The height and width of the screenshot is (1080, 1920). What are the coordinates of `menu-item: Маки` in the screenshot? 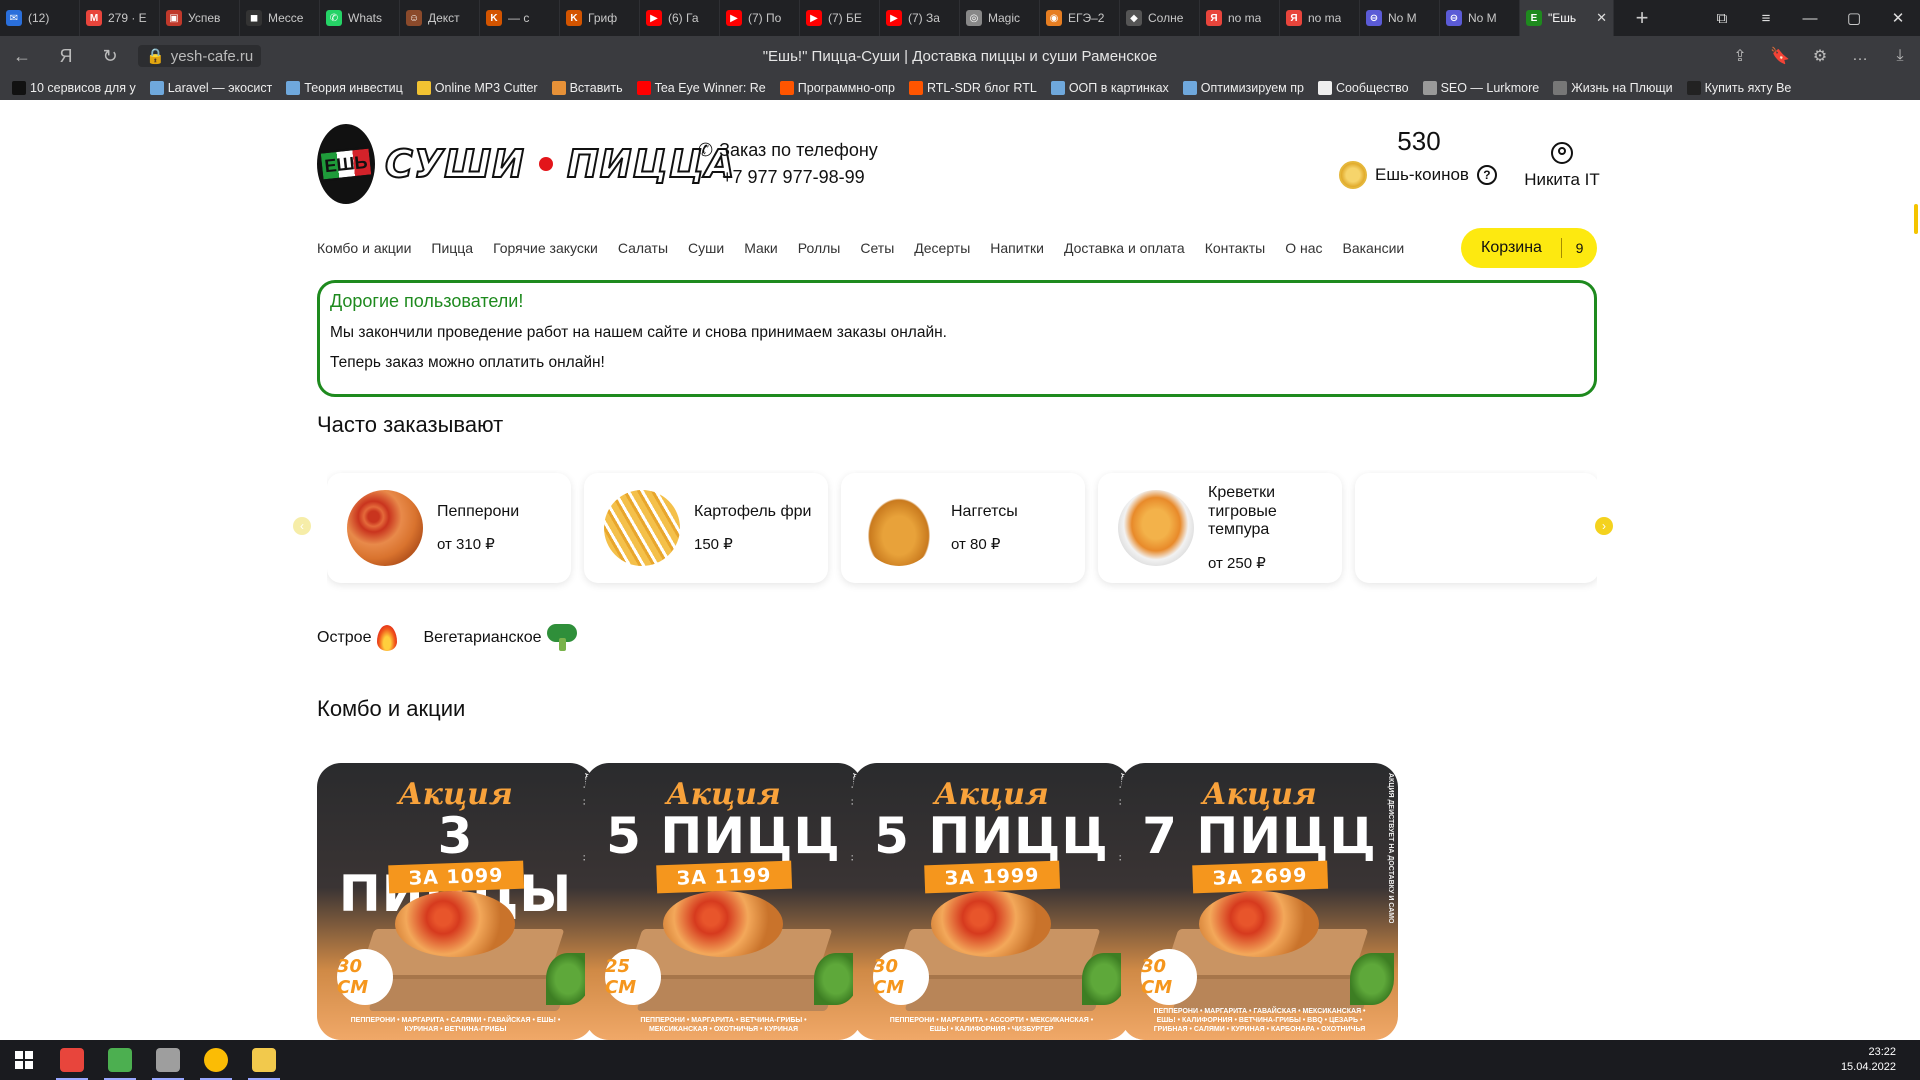 It's located at (761, 248).